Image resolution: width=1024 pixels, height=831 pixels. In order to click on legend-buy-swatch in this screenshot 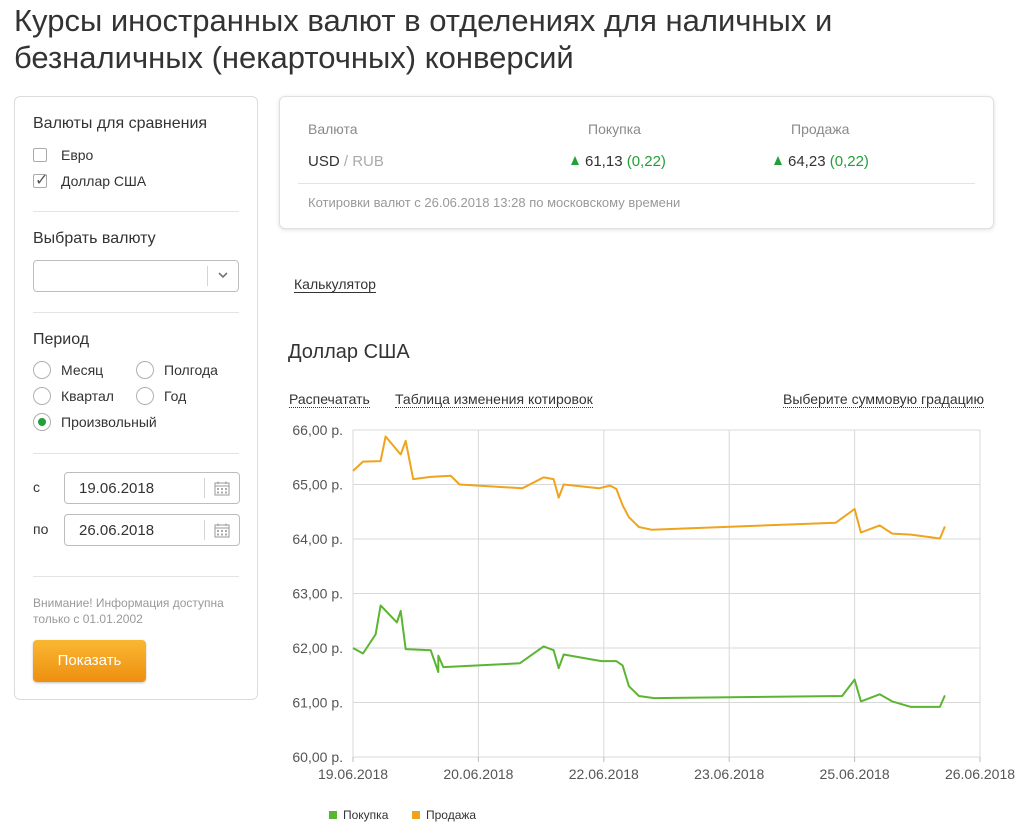, I will do `click(333, 815)`.